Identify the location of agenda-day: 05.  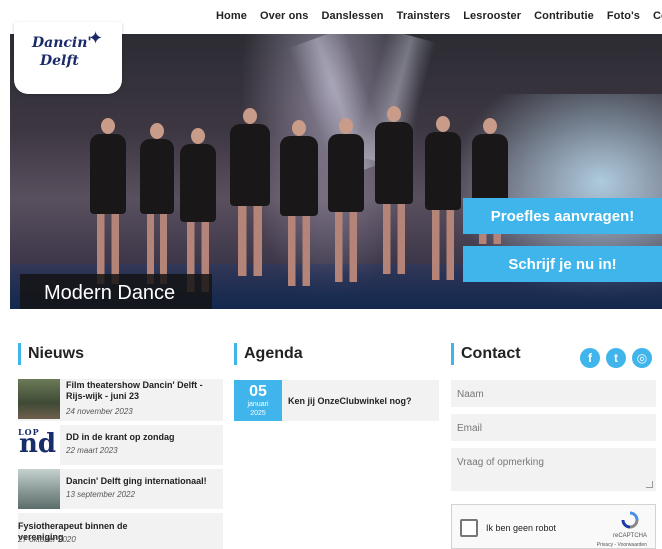
(258, 391).